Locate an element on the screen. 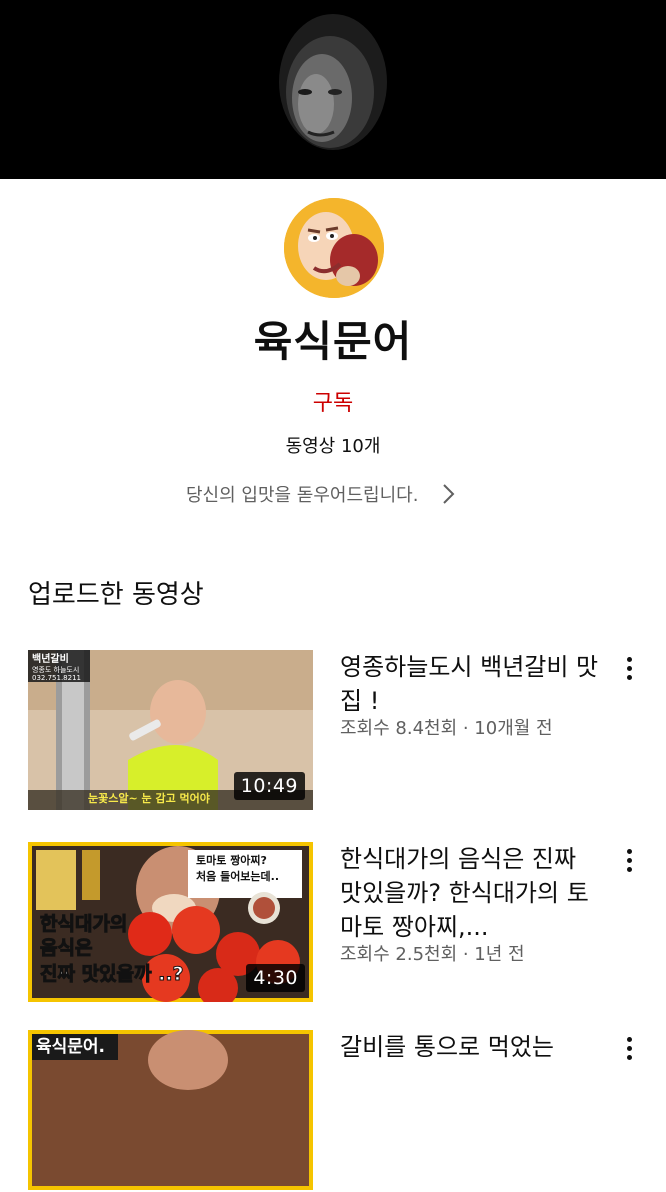 The height and width of the screenshot is (1192, 666). thumb-text: 토마토 짱아찌? is located at coordinates (231, 860).